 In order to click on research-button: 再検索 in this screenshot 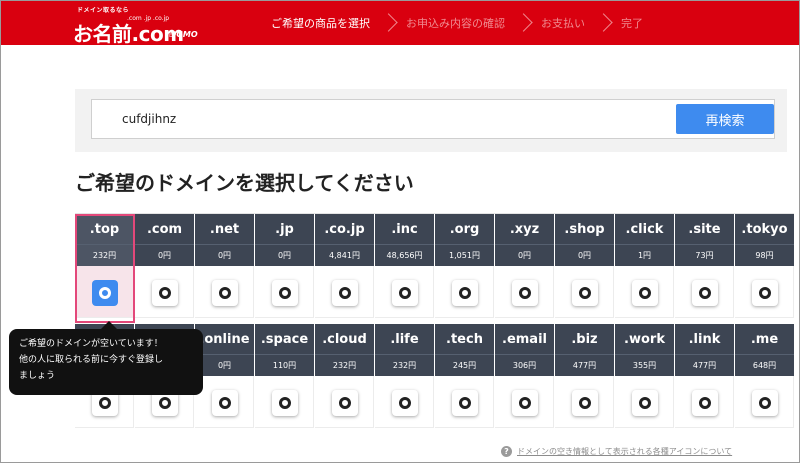, I will do `click(725, 119)`.